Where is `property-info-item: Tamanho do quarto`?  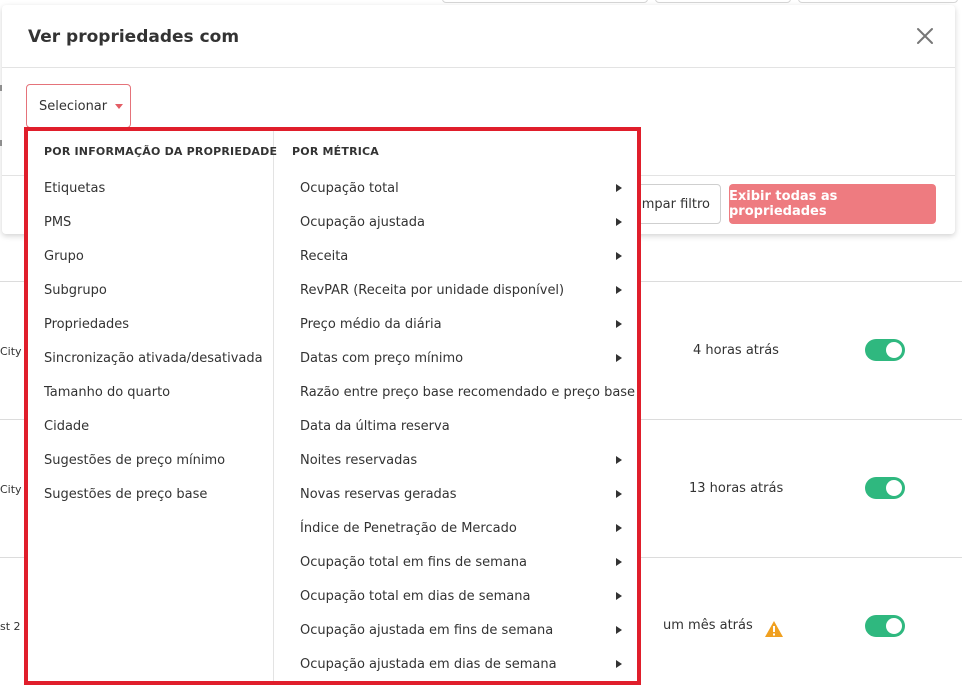 property-info-item: Tamanho do quarto is located at coordinates (153, 392).